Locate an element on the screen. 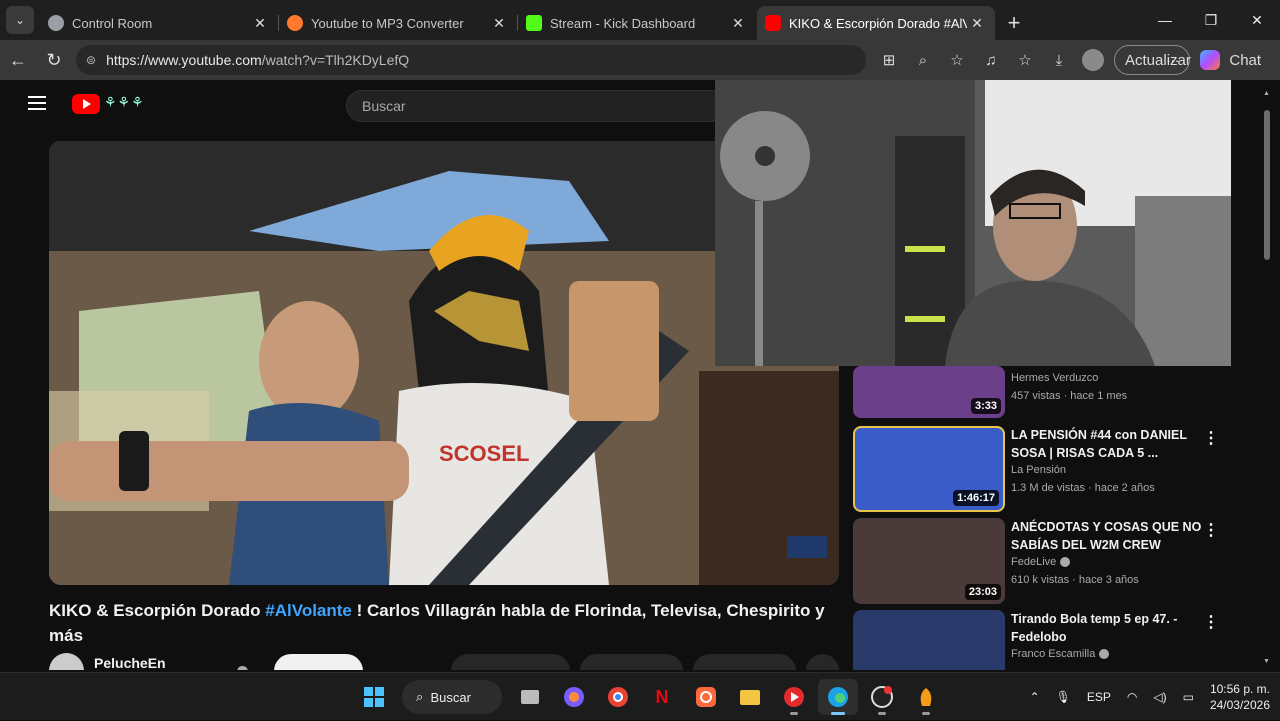 Image resolution: width=1280 pixels, height=721 pixels. chrome-icon is located at coordinates (618, 697).